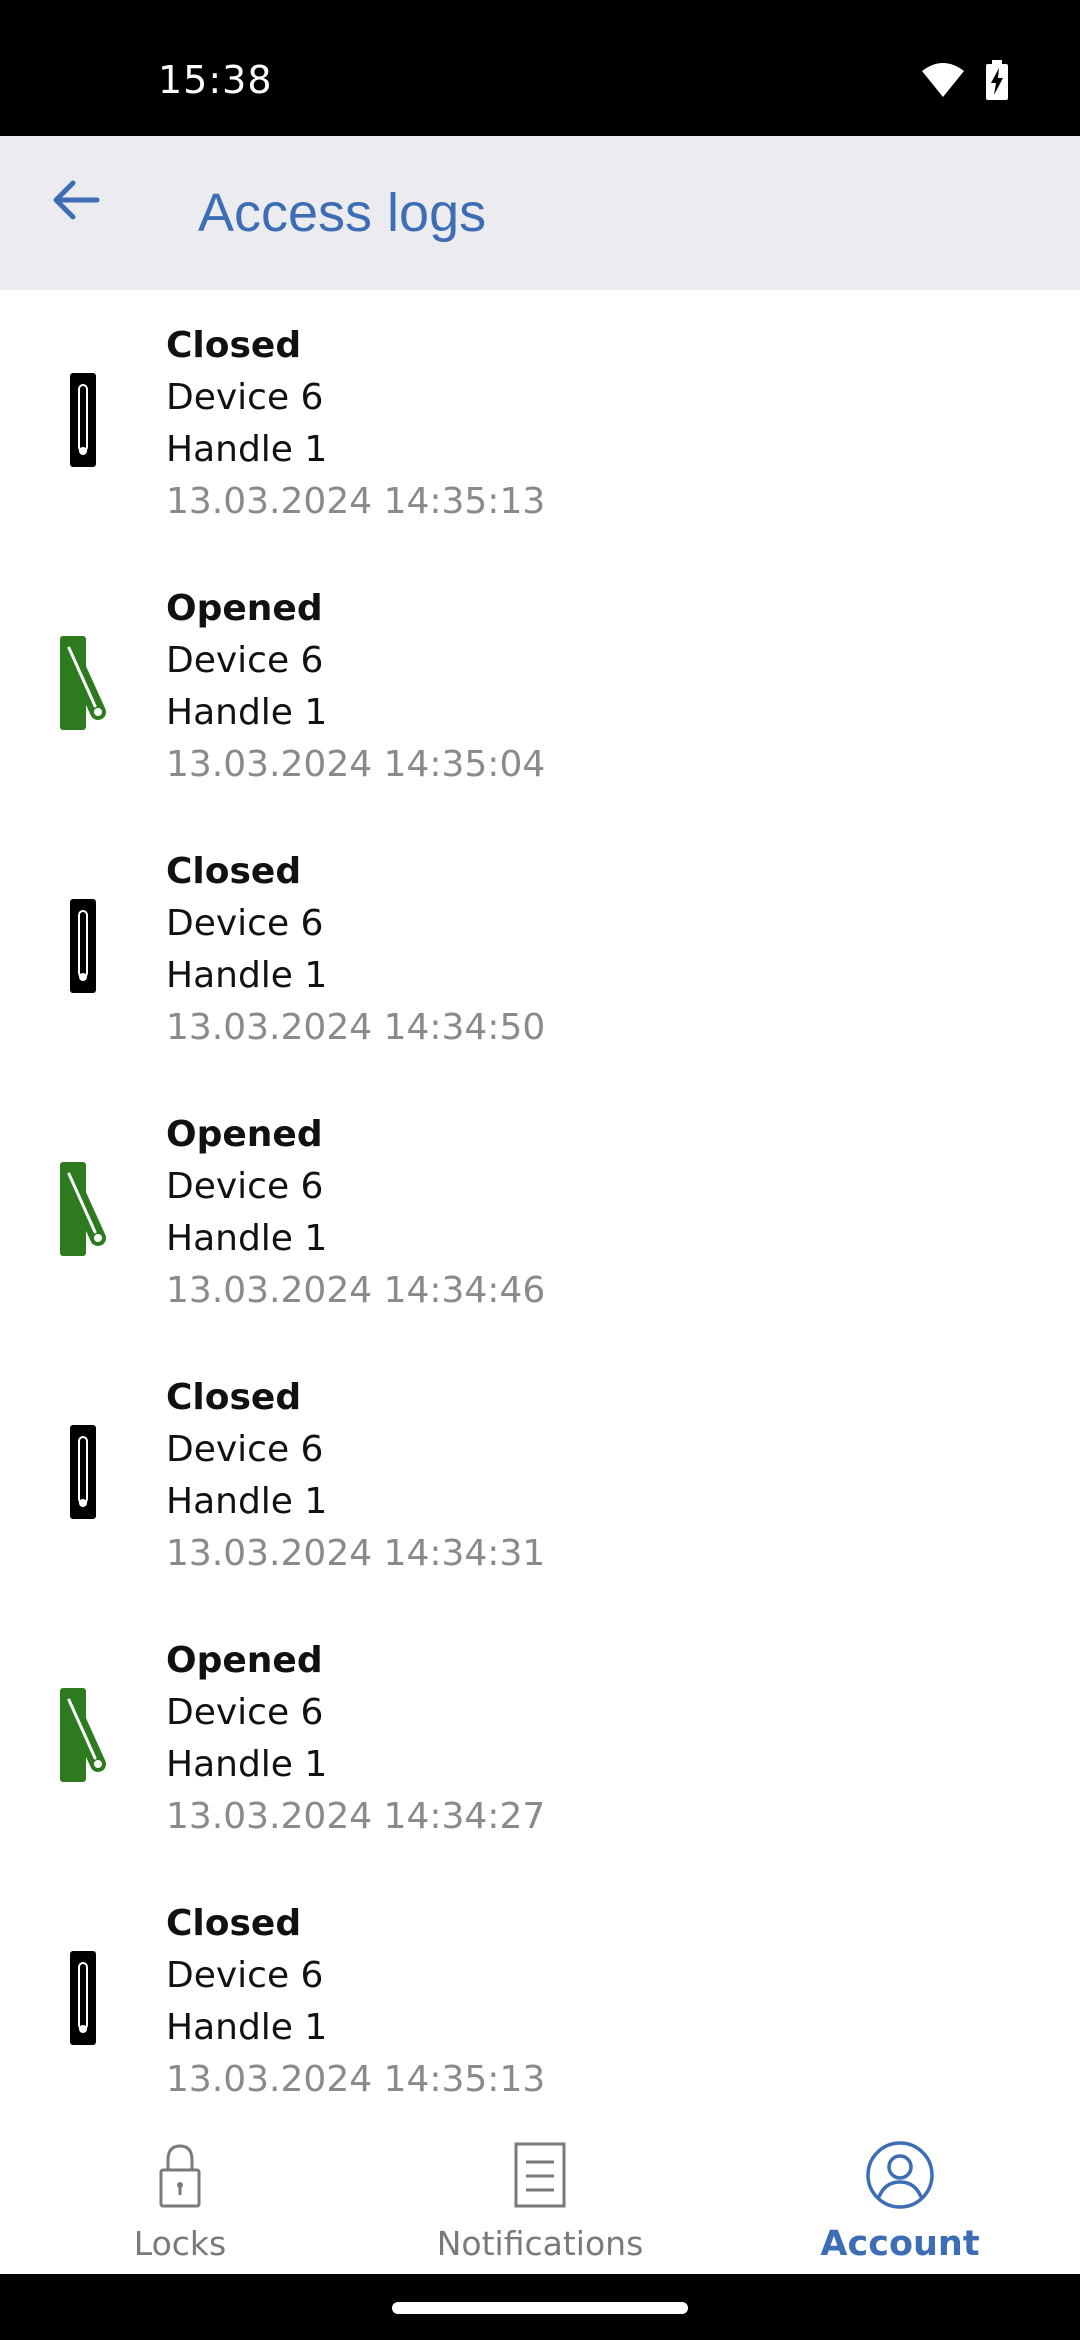 Image resolution: width=1080 pixels, height=2340 pixels. Describe the element at coordinates (540, 68) in the screenshot. I see `status-bar: 15:38` at that location.